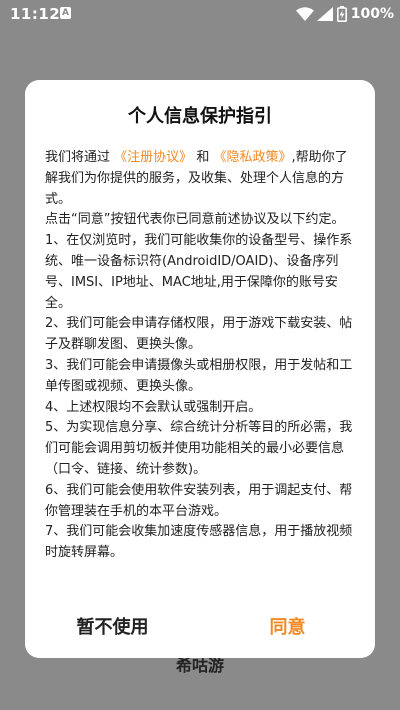 The image size is (400, 710). Describe the element at coordinates (65, 13) in the screenshot. I see `notification-a-icon: A` at that location.